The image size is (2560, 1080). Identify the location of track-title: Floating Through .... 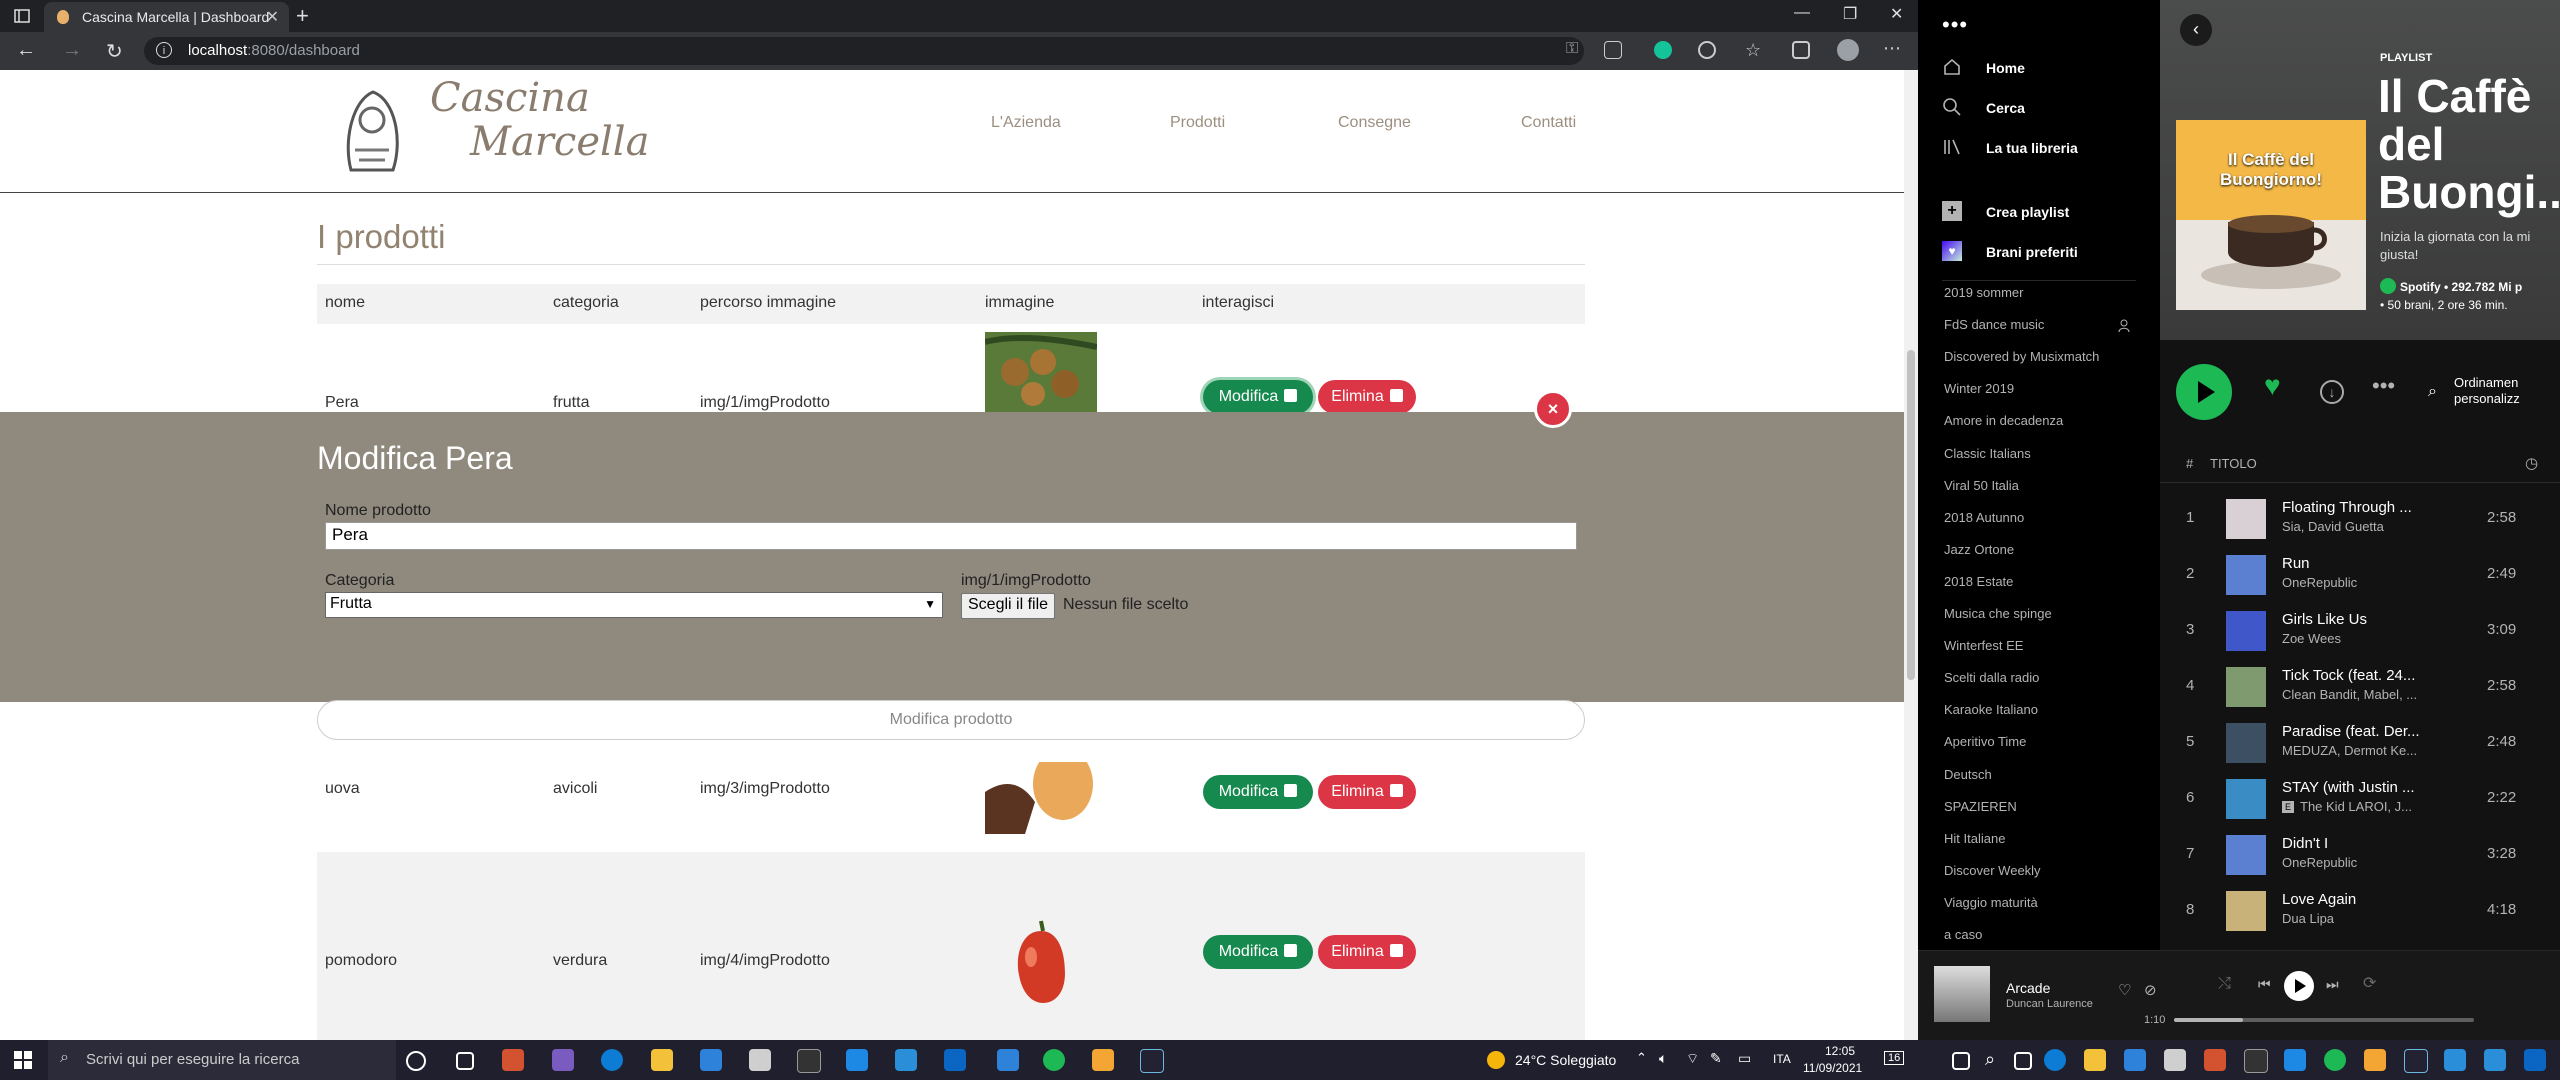
(2347, 507).